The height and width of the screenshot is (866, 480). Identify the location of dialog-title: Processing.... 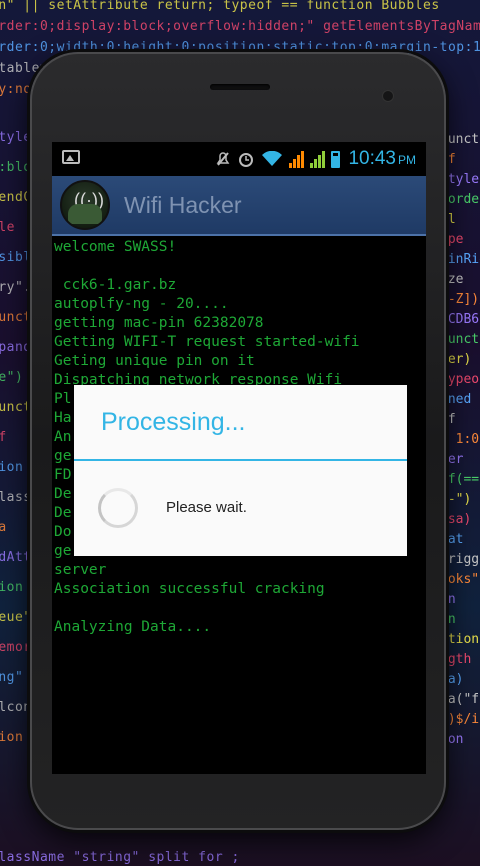
(240, 423).